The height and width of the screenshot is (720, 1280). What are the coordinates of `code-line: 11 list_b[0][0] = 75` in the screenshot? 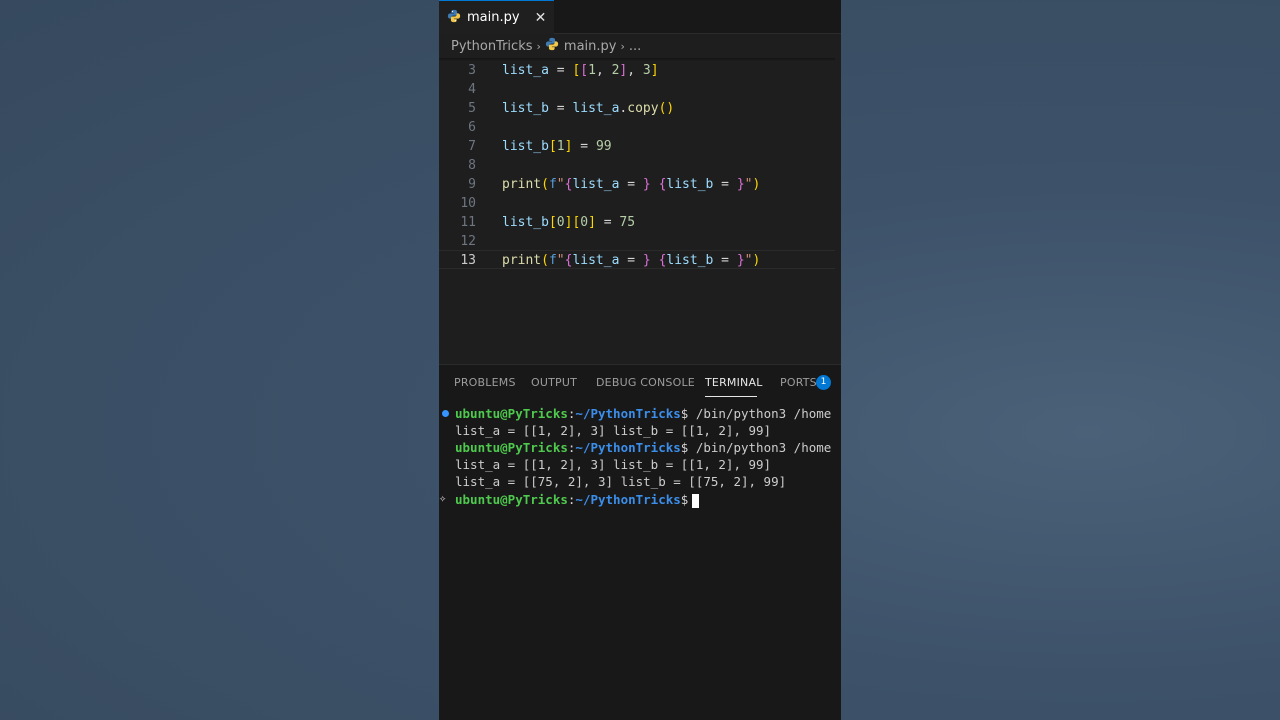 It's located at (637, 222).